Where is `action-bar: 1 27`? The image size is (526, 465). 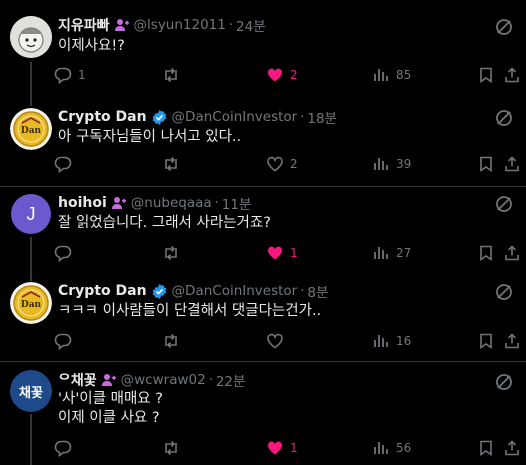
action-bar: 1 27 is located at coordinates (286, 253).